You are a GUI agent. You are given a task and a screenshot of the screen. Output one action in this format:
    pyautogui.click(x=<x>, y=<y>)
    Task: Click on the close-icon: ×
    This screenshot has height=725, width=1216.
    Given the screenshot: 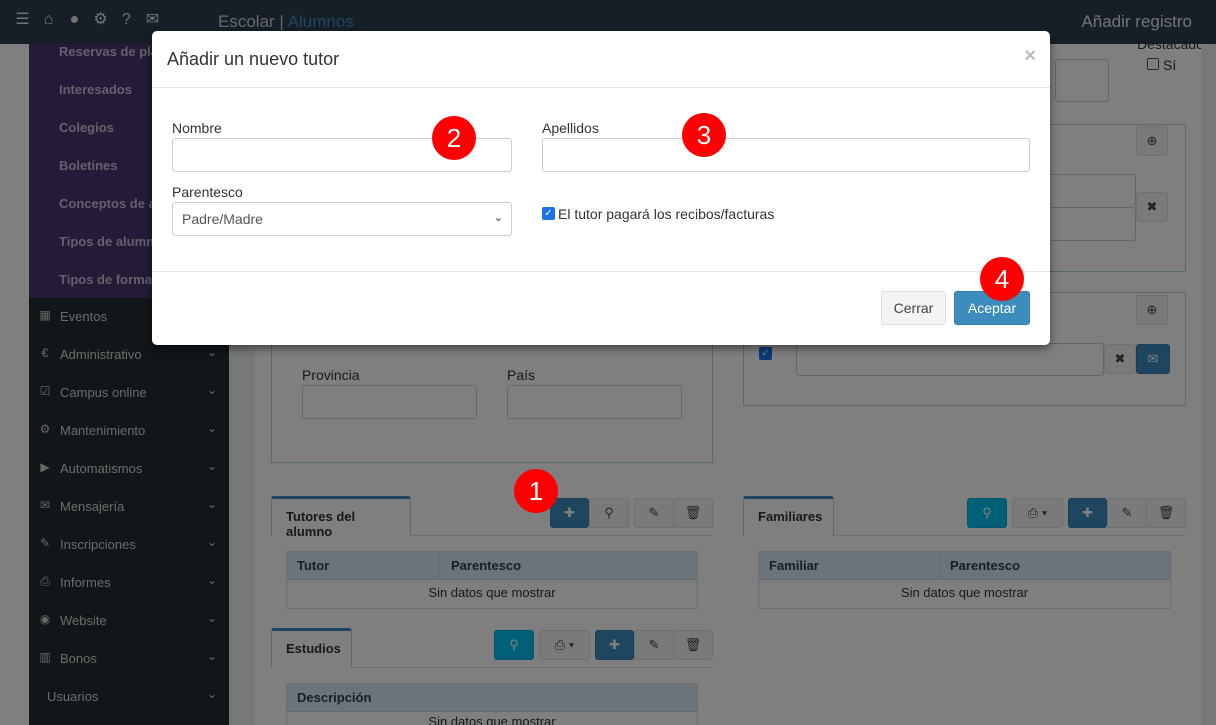 What is the action you would take?
    pyautogui.click(x=1030, y=56)
    